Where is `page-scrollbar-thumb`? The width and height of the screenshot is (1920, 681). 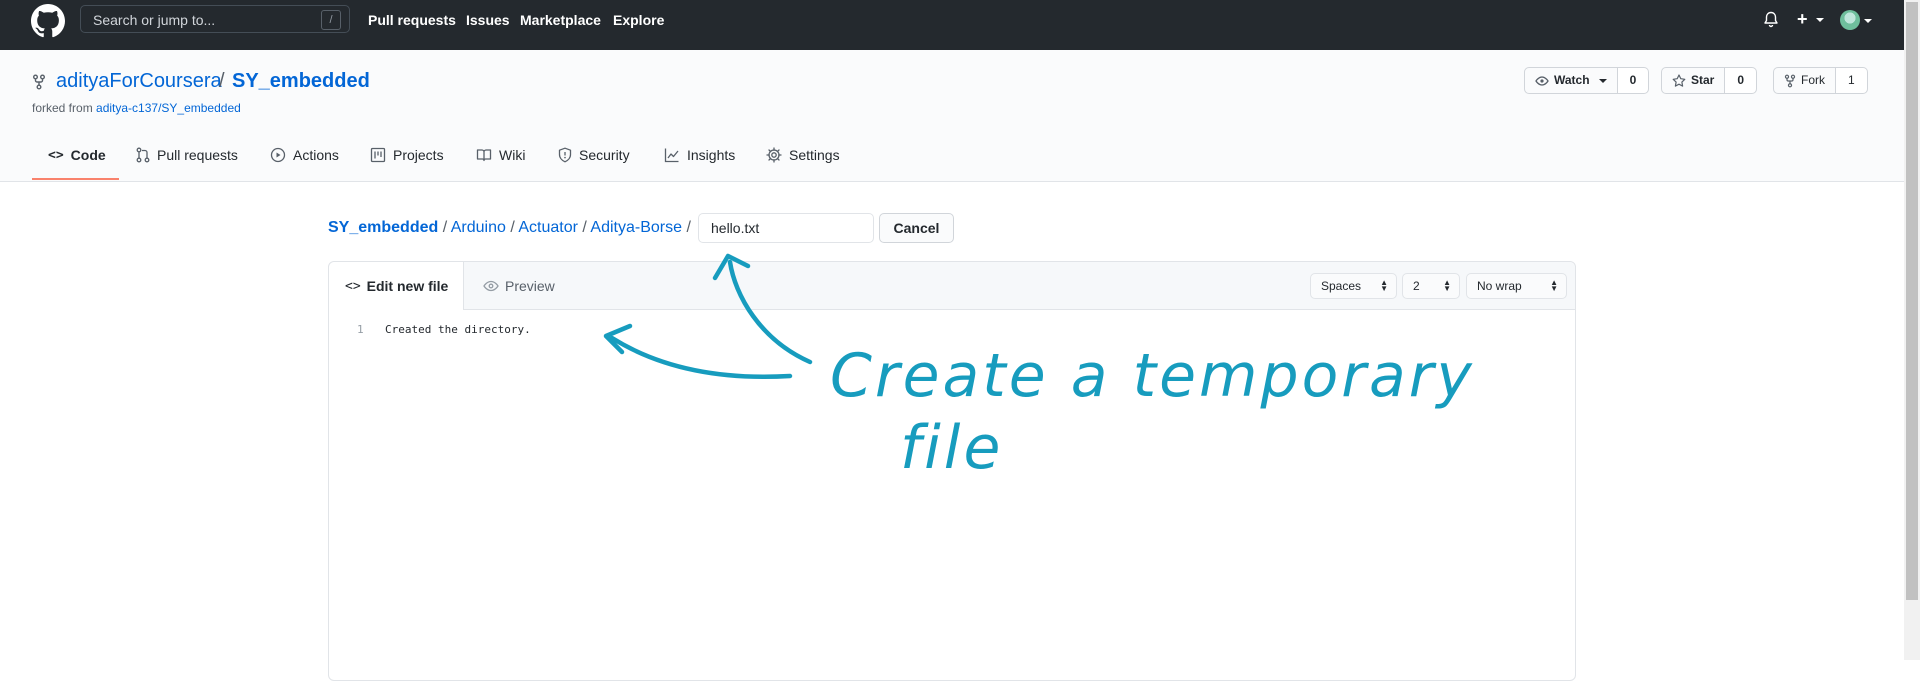 page-scrollbar-thumb is located at coordinates (1912, 301).